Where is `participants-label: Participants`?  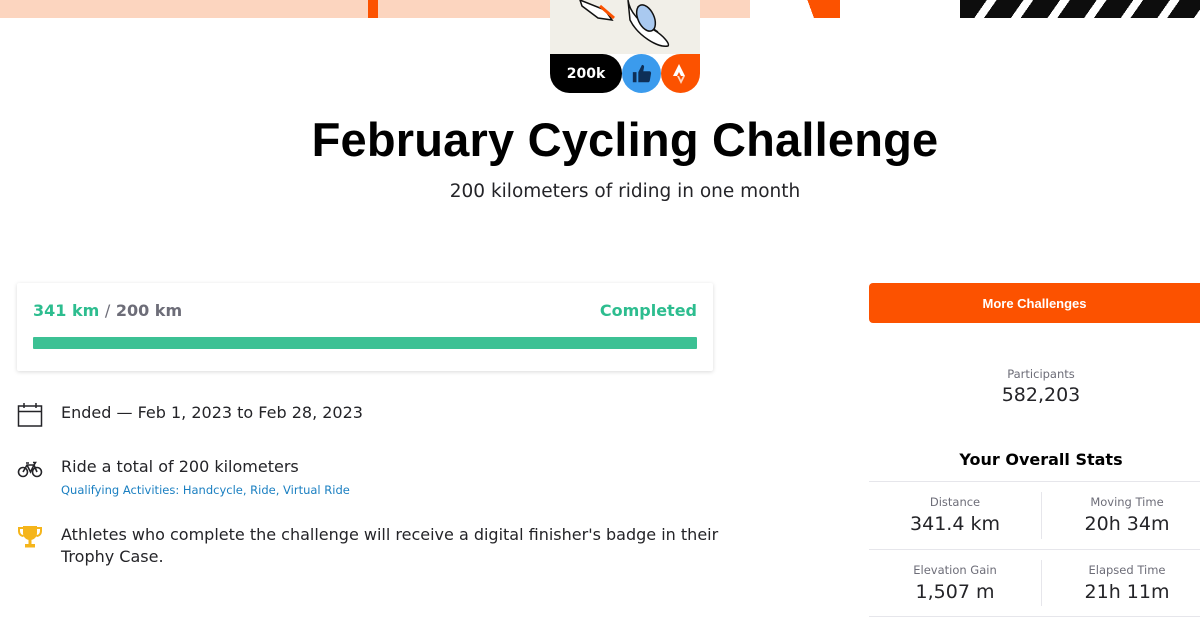 participants-label: Participants is located at coordinates (1041, 374).